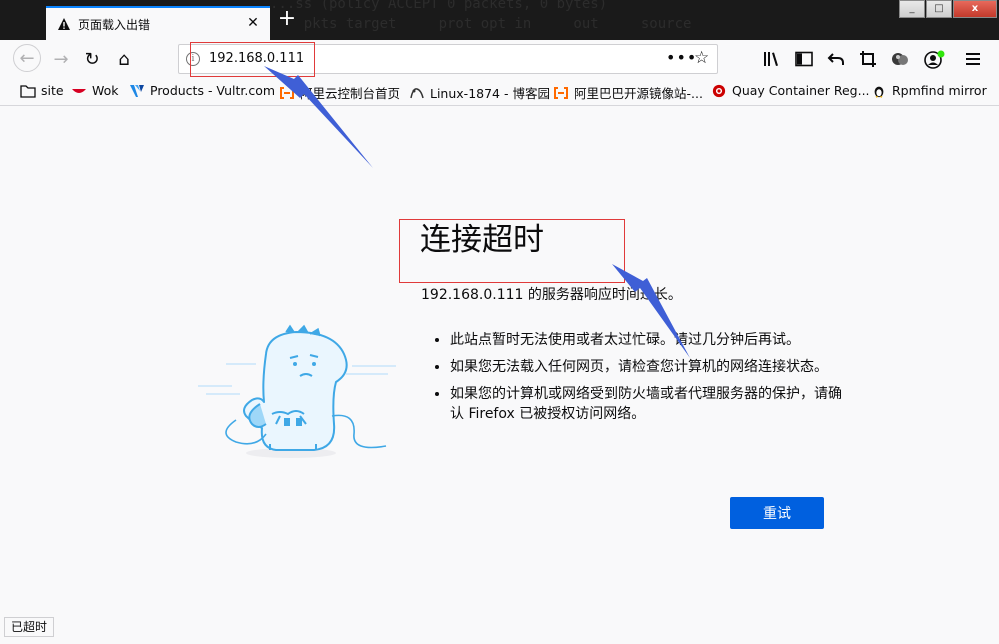 This screenshot has height=644, width=999. I want to click on annotation-box-title, so click(512, 251).